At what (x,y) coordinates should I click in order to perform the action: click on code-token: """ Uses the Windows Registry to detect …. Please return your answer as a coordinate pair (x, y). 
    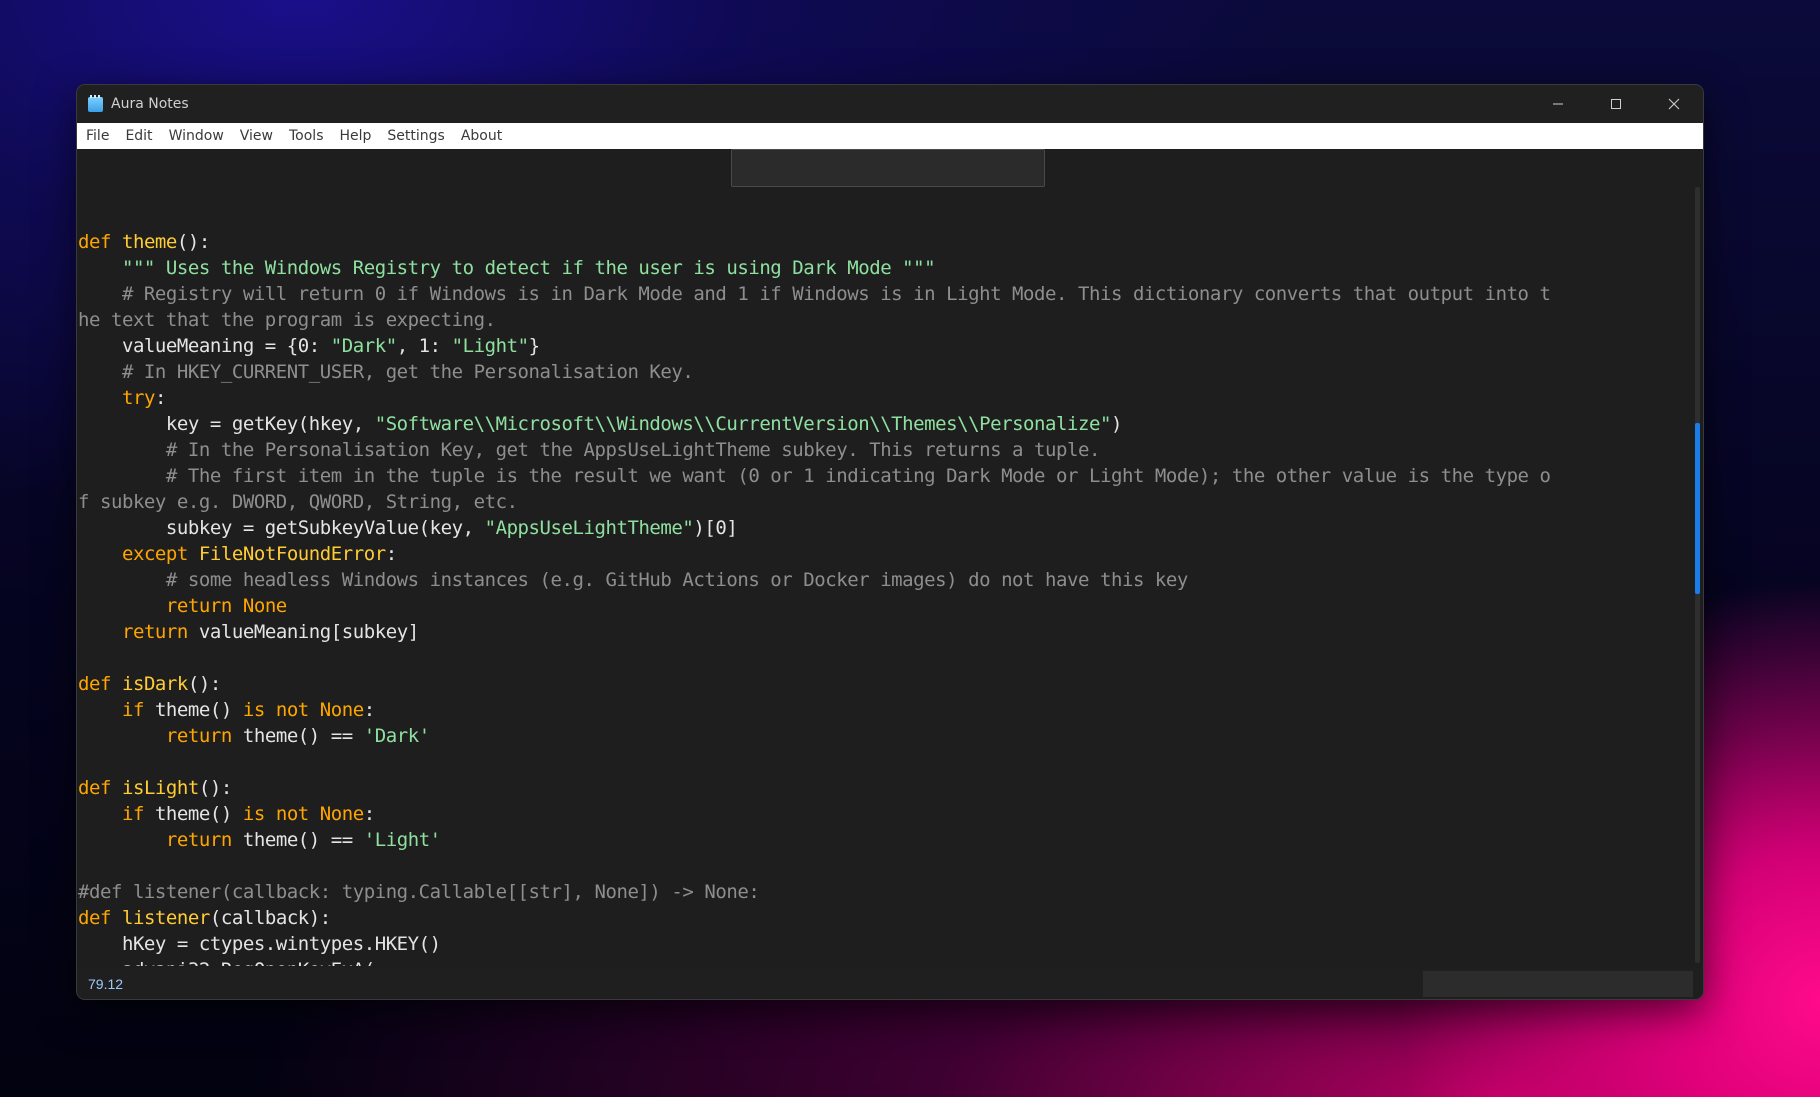
    Looking at the image, I should click on (507, 268).